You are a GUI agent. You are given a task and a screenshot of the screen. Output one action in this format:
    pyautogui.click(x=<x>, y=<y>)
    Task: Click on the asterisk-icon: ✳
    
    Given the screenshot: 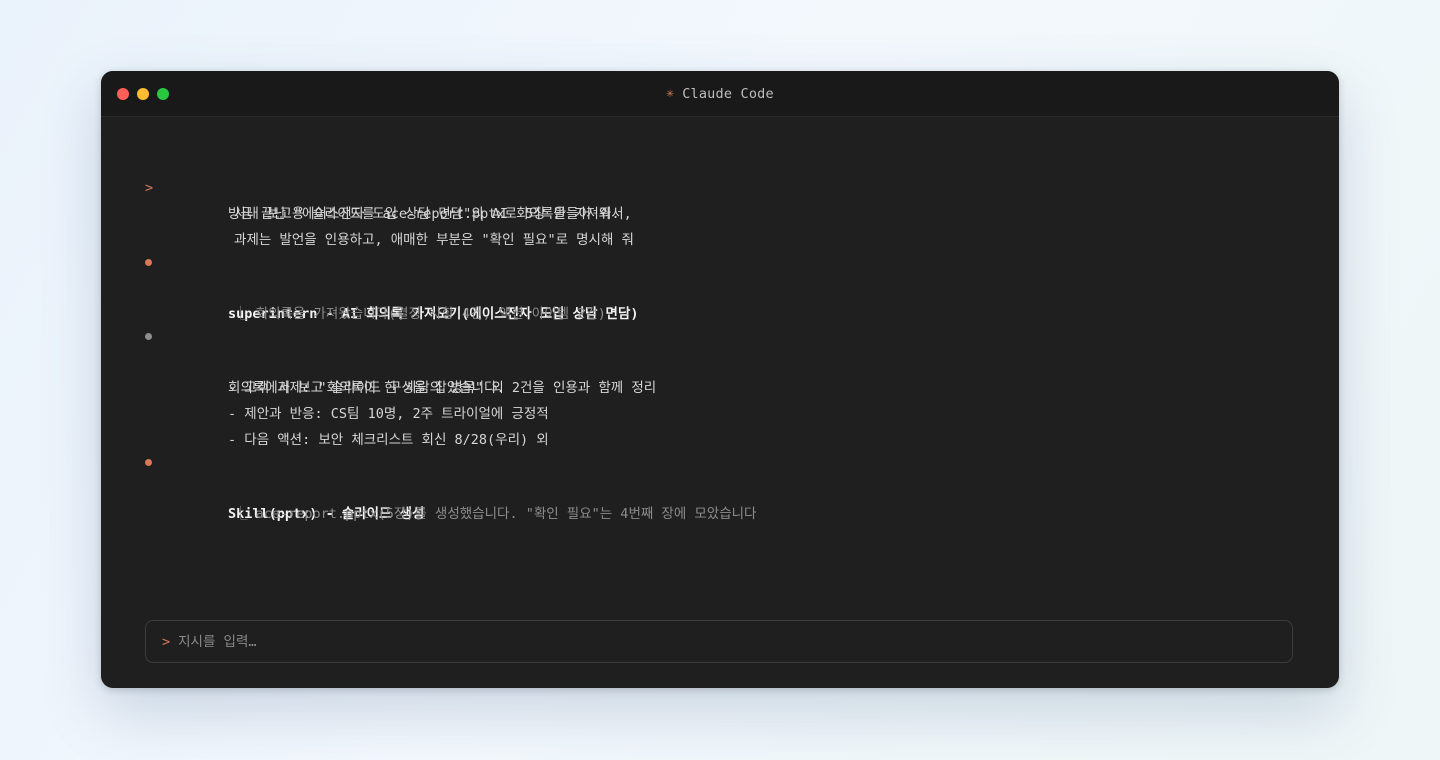 What is the action you would take?
    pyautogui.click(x=670, y=93)
    